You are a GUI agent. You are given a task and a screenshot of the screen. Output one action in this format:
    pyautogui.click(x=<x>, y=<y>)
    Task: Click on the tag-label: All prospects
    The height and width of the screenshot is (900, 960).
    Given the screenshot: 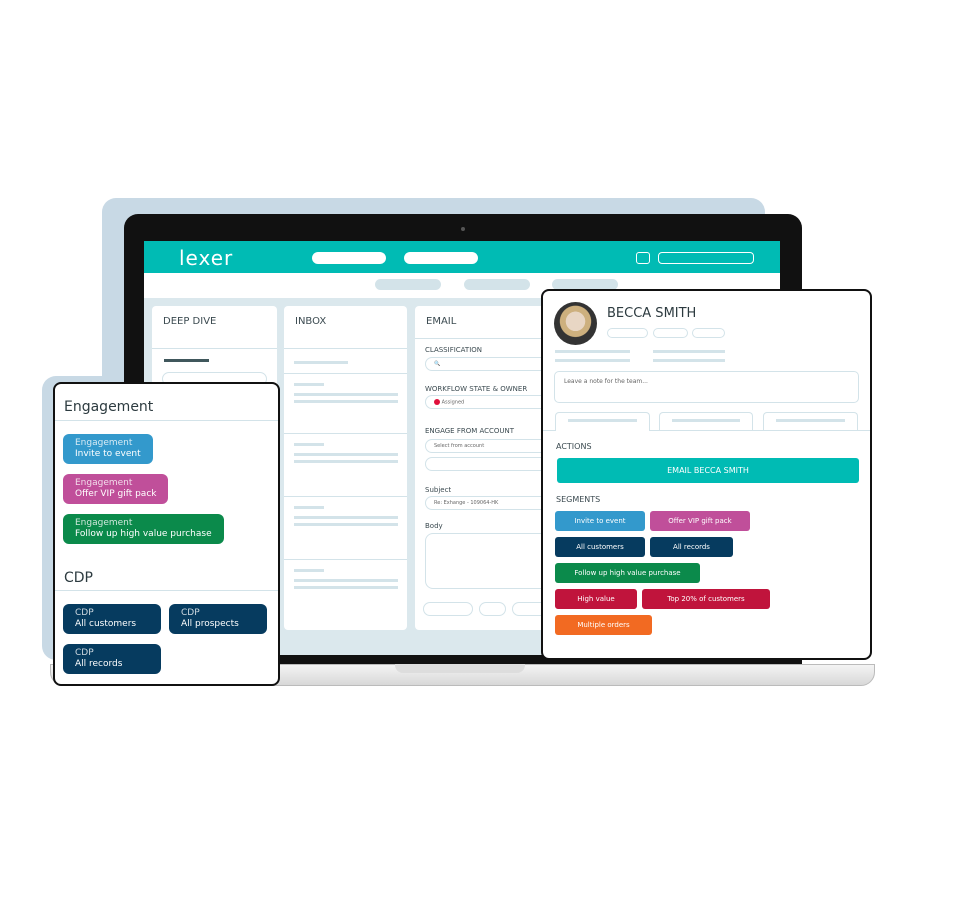 What is the action you would take?
    pyautogui.click(x=210, y=624)
    